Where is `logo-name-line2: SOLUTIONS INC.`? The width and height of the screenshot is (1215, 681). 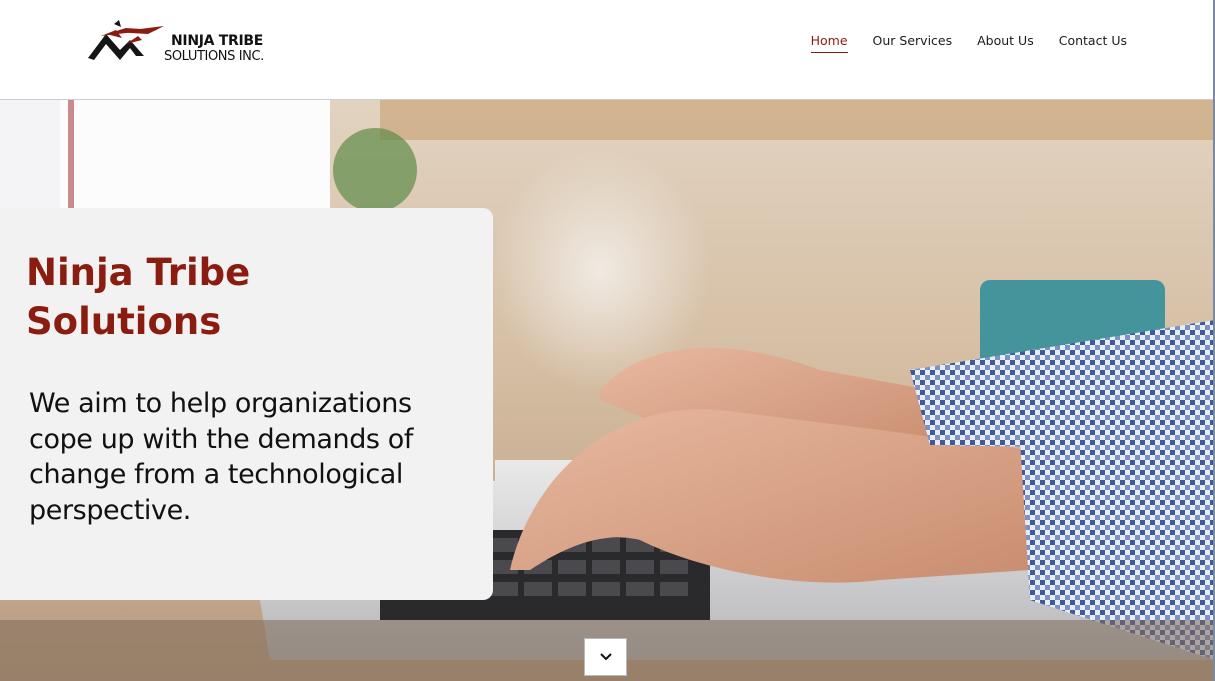
logo-name-line2: SOLUTIONS INC. is located at coordinates (214, 56).